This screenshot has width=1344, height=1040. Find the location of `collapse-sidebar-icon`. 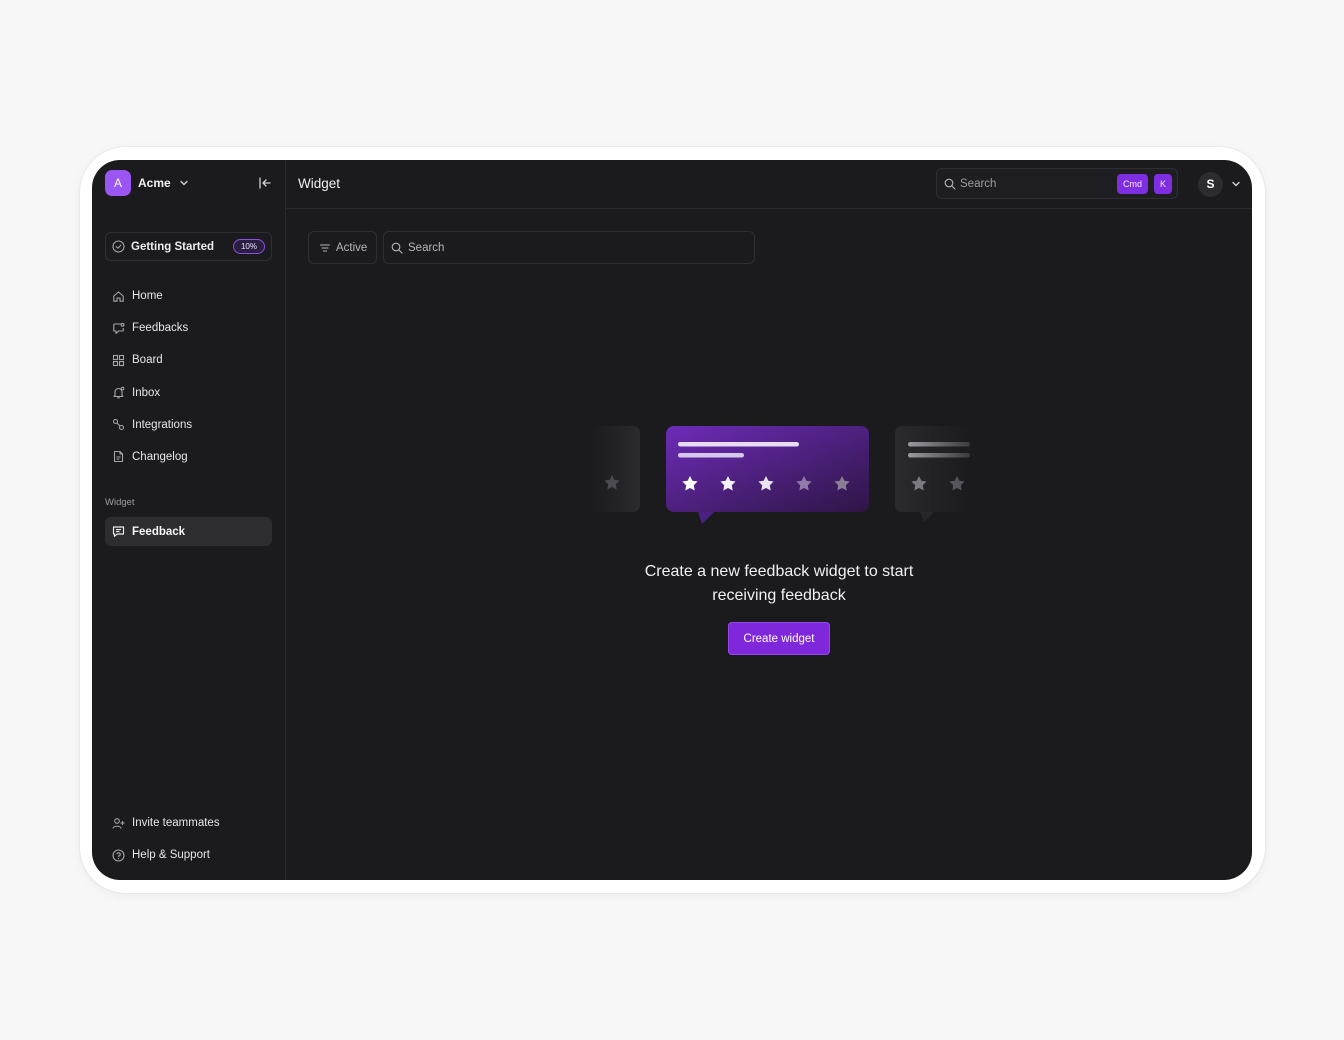

collapse-sidebar-icon is located at coordinates (265, 183).